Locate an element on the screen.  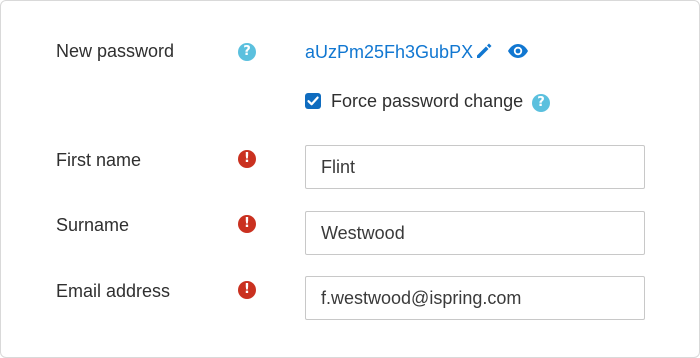
surname-input is located at coordinates (475, 233).